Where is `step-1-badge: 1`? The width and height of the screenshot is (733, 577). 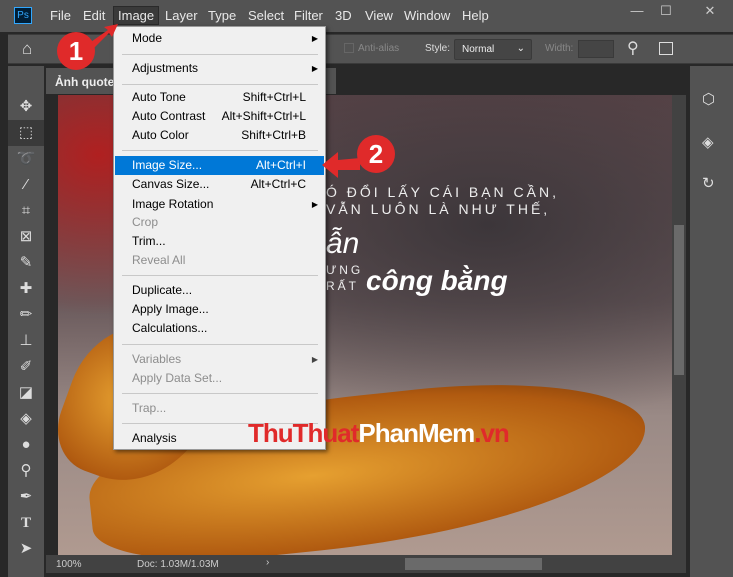 step-1-badge: 1 is located at coordinates (76, 51).